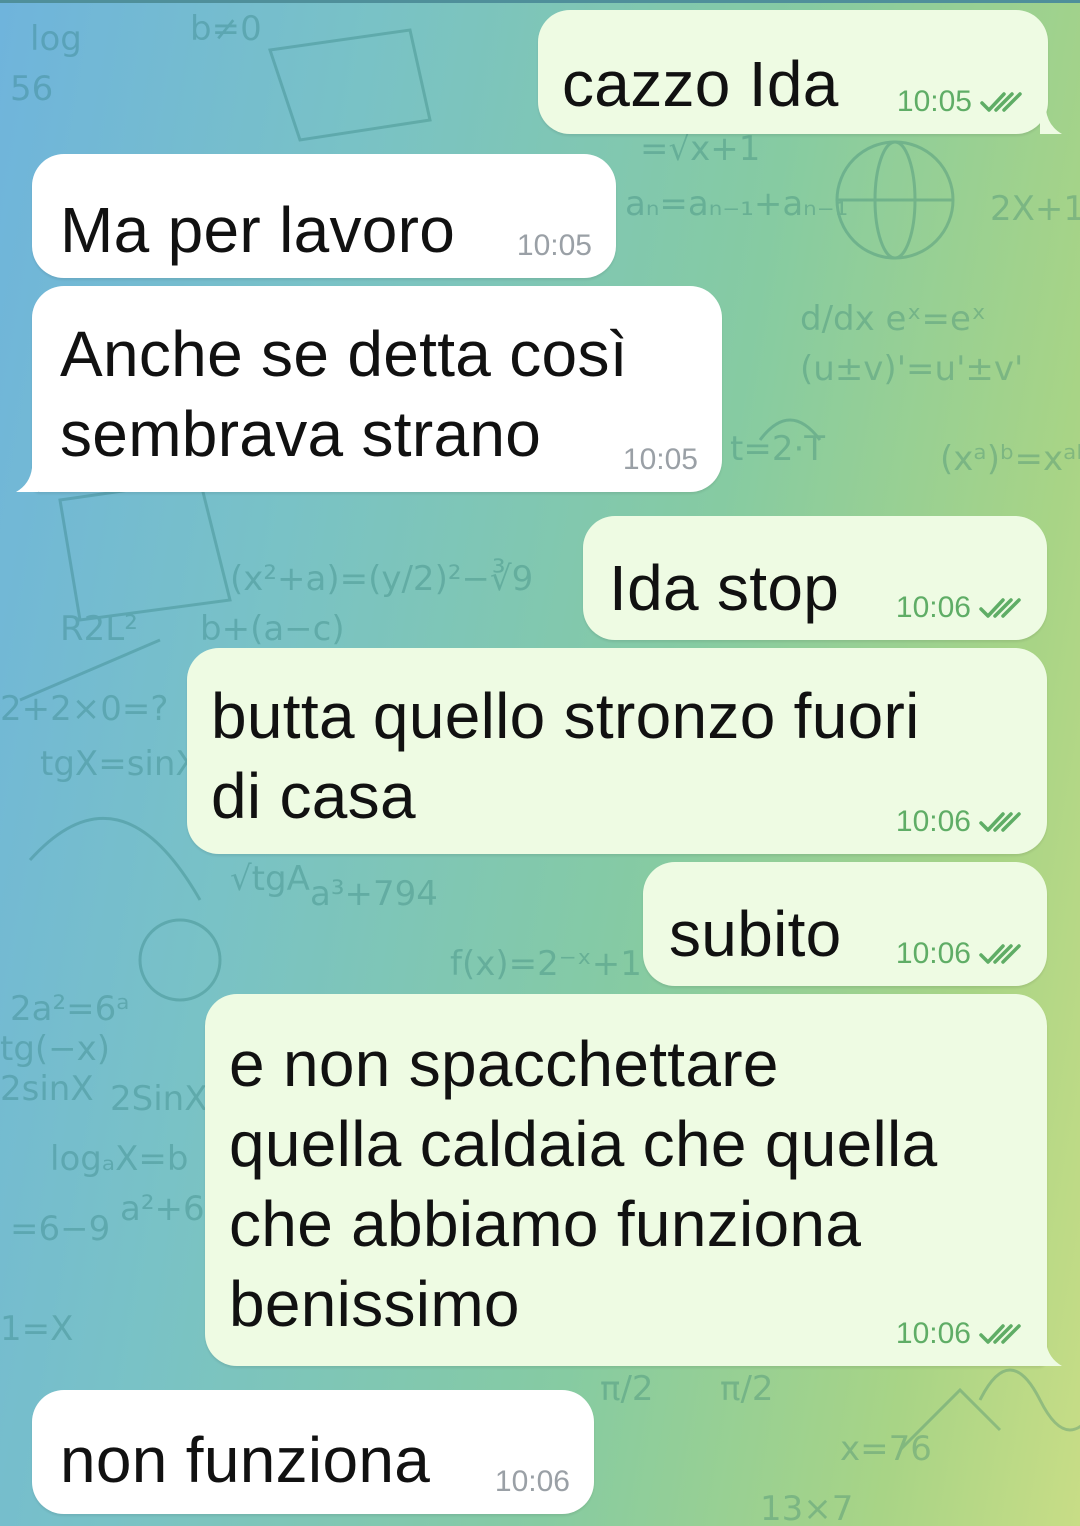  I want to click on message-text: Ma per lavoro, so click(258, 230).